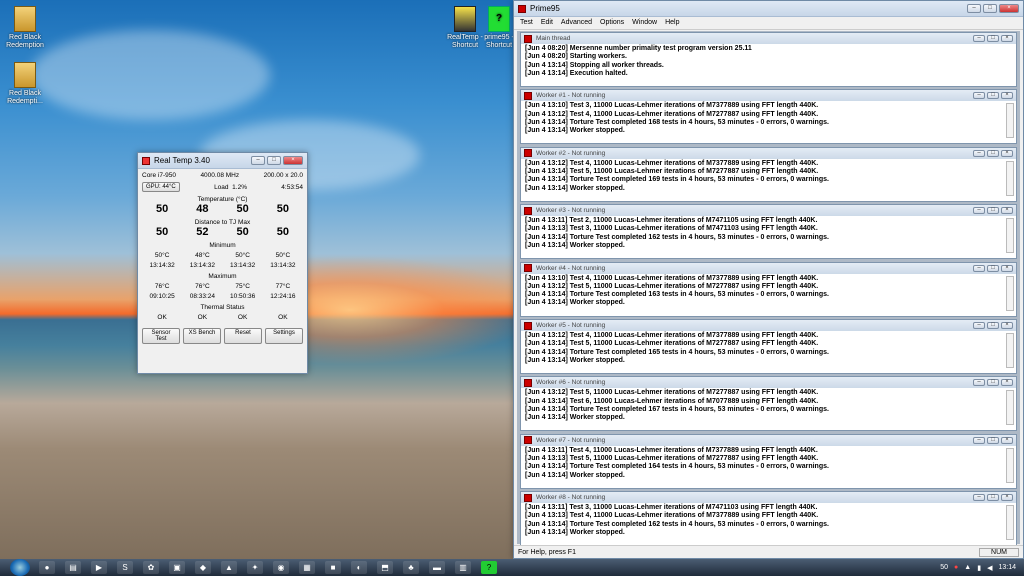  Describe the element at coordinates (333, 567) in the screenshot. I see `app-icon: ■` at that location.